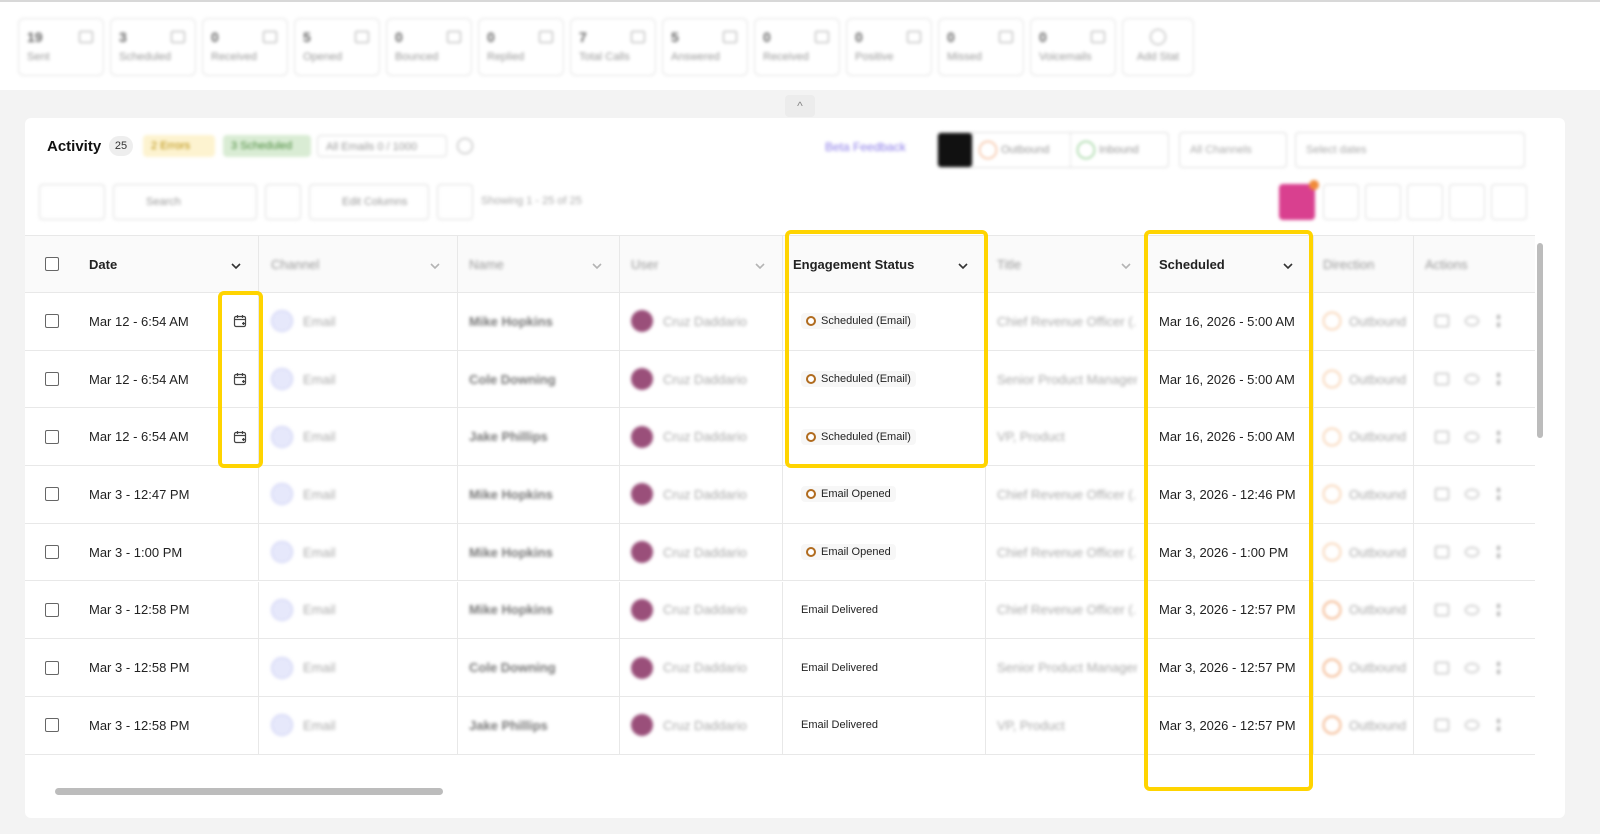  What do you see at coordinates (780, 791) in the screenshot?
I see `horizontal-scrollbar` at bounding box center [780, 791].